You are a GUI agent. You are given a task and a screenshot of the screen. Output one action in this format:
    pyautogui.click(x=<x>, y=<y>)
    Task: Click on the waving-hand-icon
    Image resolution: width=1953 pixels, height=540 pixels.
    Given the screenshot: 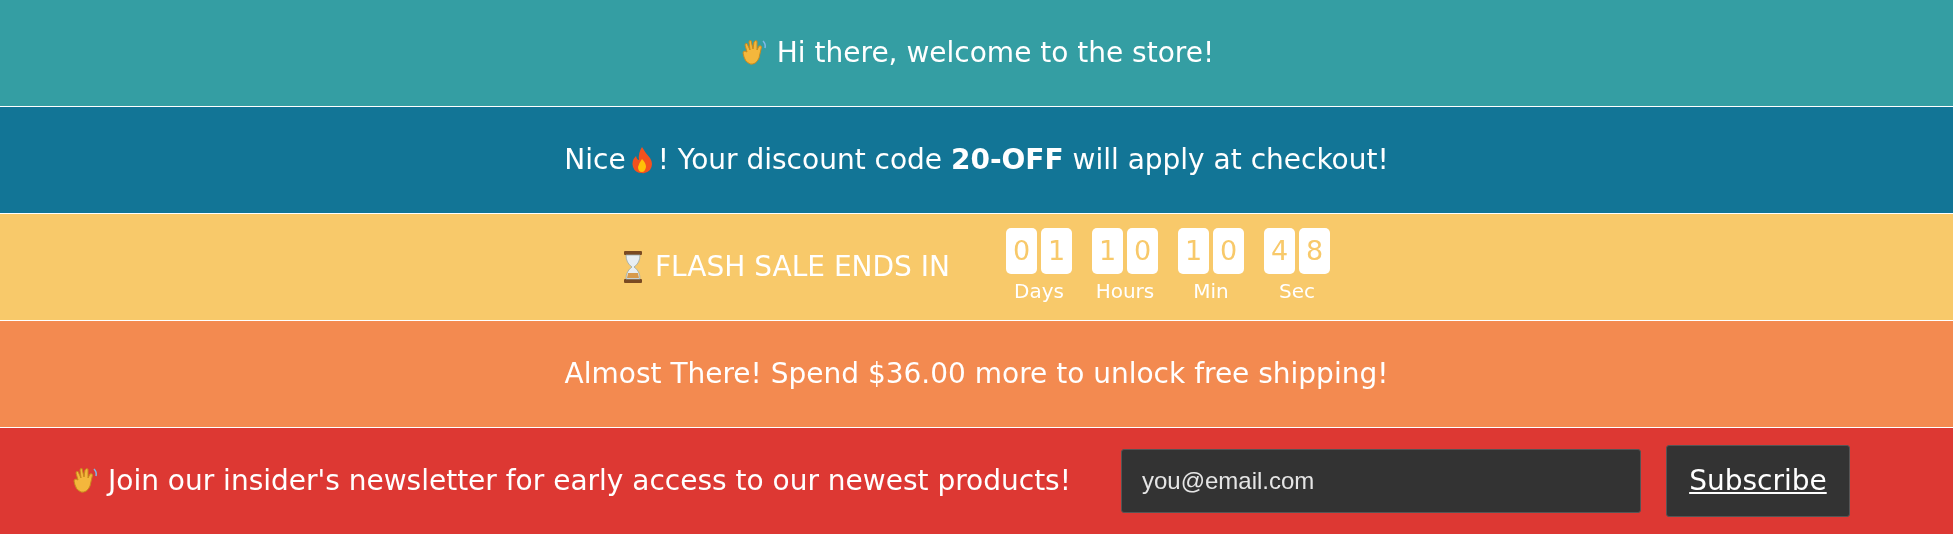 What is the action you would take?
    pyautogui.click(x=85, y=481)
    